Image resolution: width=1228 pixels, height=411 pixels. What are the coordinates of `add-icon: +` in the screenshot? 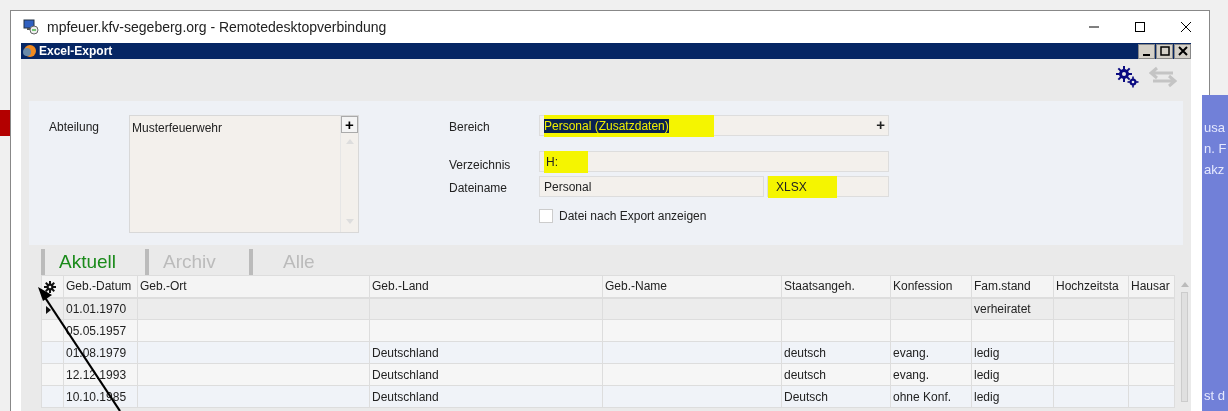 It's located at (880, 125).